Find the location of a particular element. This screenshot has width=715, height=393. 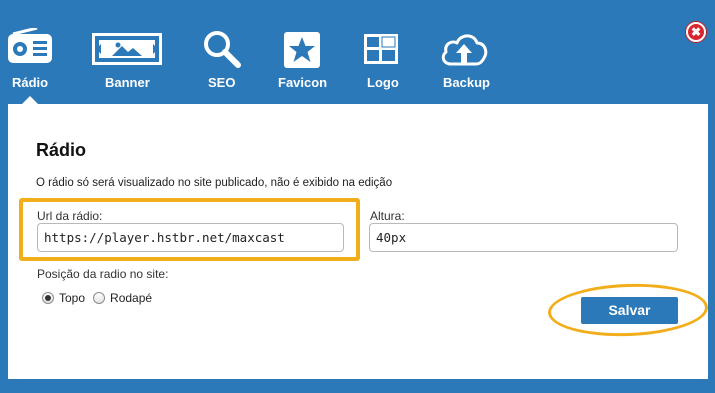

tab-label: Logo is located at coordinates (383, 82).